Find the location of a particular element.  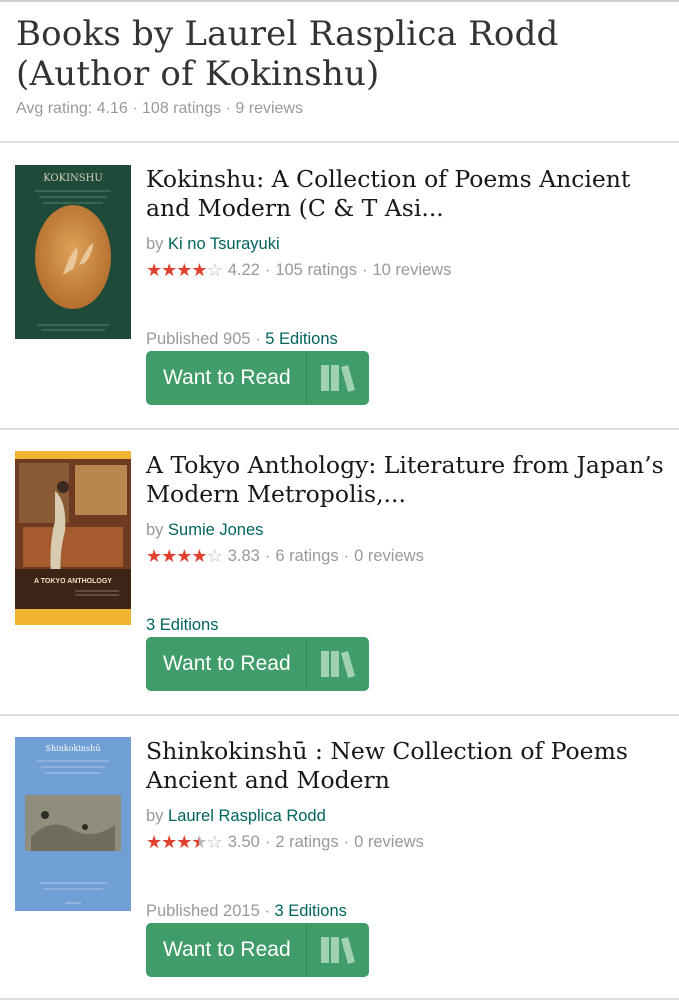

book-rating: ★★★★☆ 4.22 · 105 ratings · 10 reviews is located at coordinates (406, 270).